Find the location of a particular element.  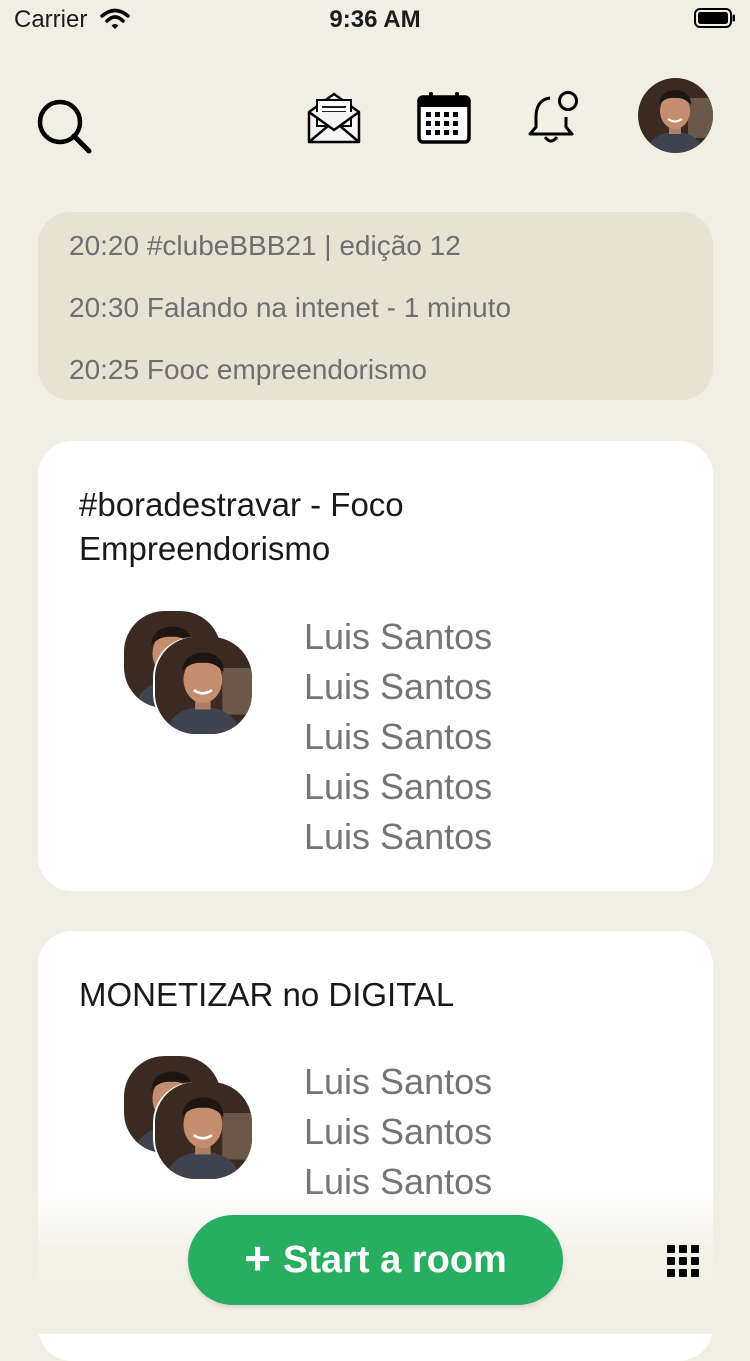

plus-icon: + is located at coordinates (258, 1258).